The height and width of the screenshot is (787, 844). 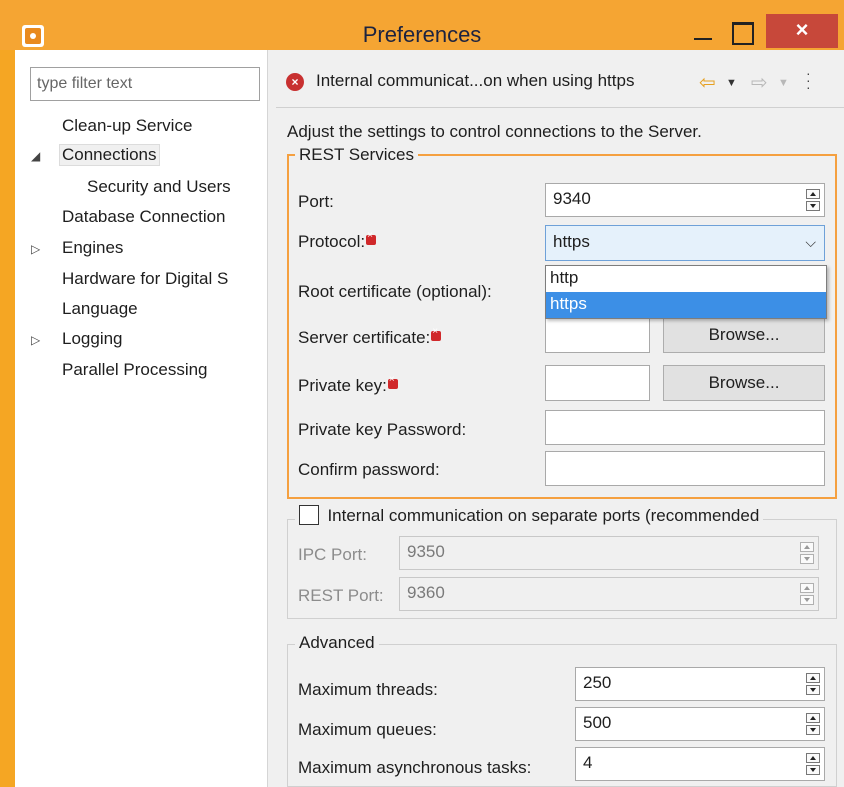 I want to click on protocol-options-list: http https, so click(x=686, y=292).